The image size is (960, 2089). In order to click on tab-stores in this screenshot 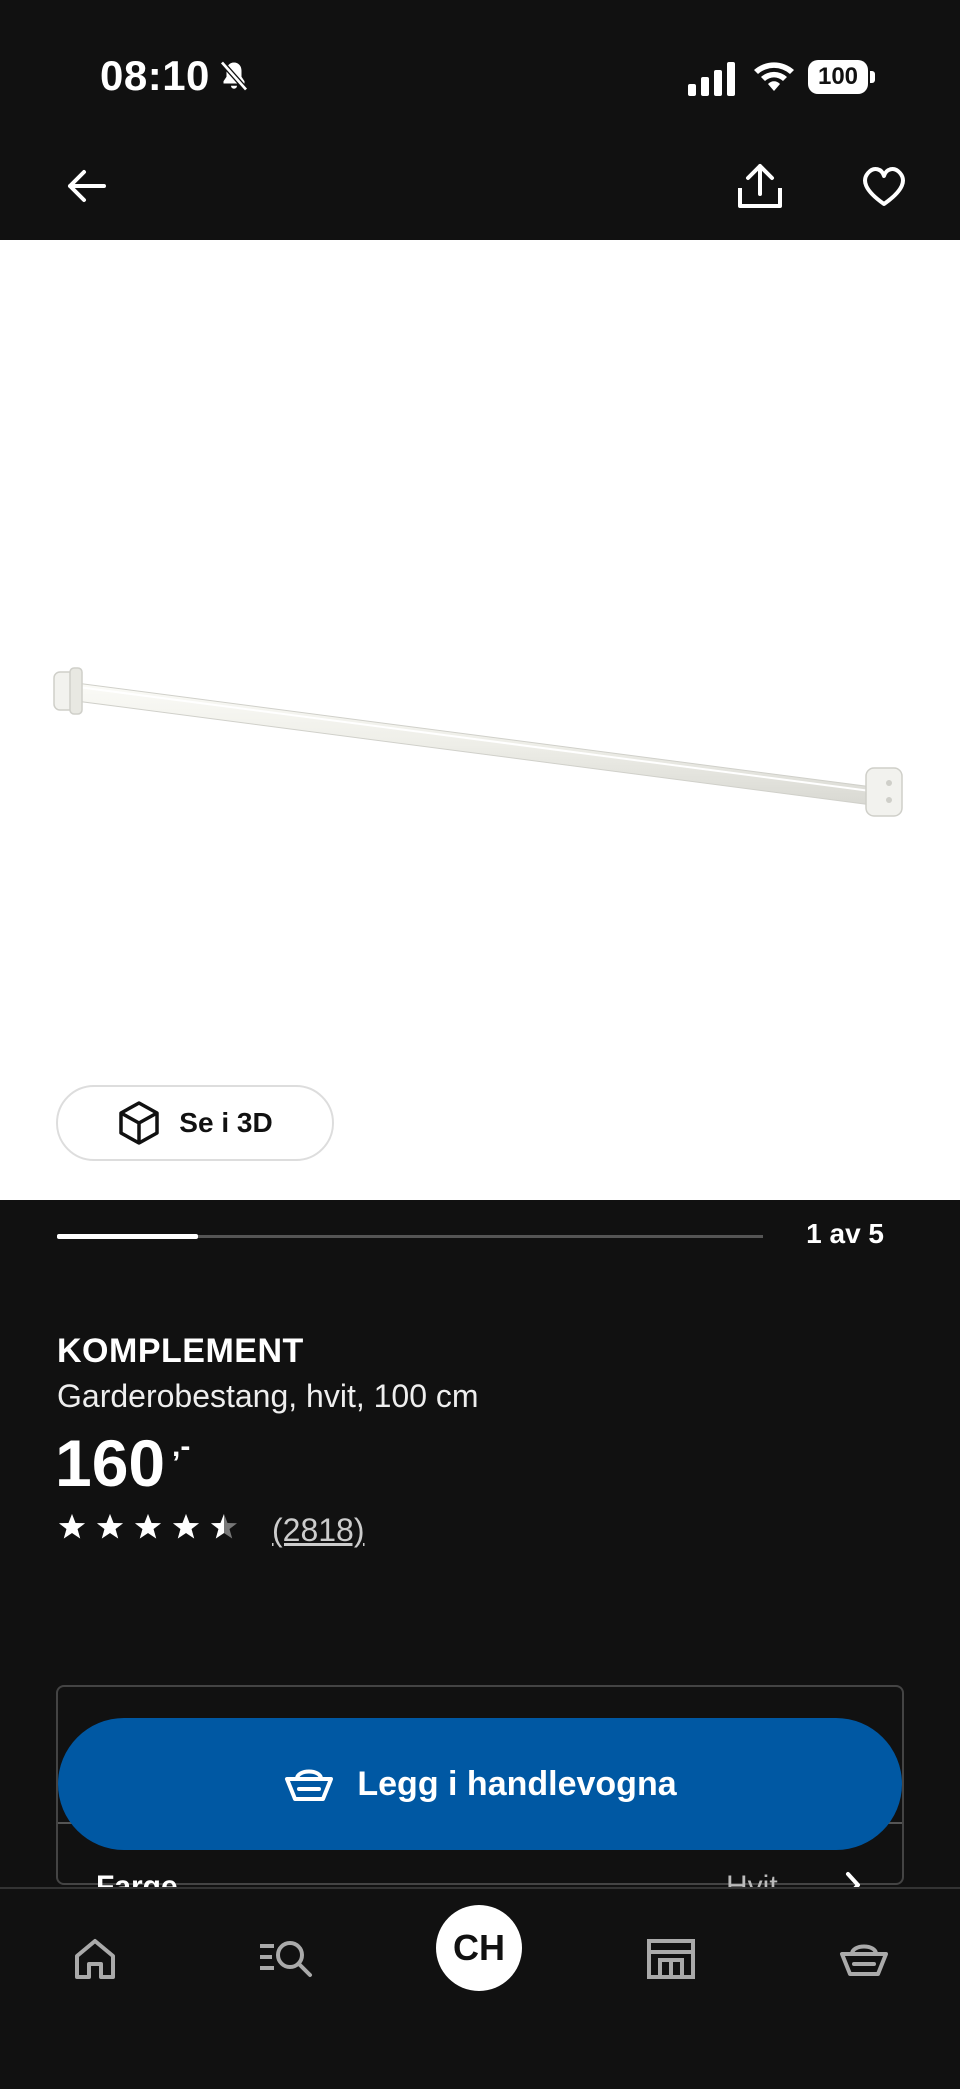, I will do `click(671, 1959)`.